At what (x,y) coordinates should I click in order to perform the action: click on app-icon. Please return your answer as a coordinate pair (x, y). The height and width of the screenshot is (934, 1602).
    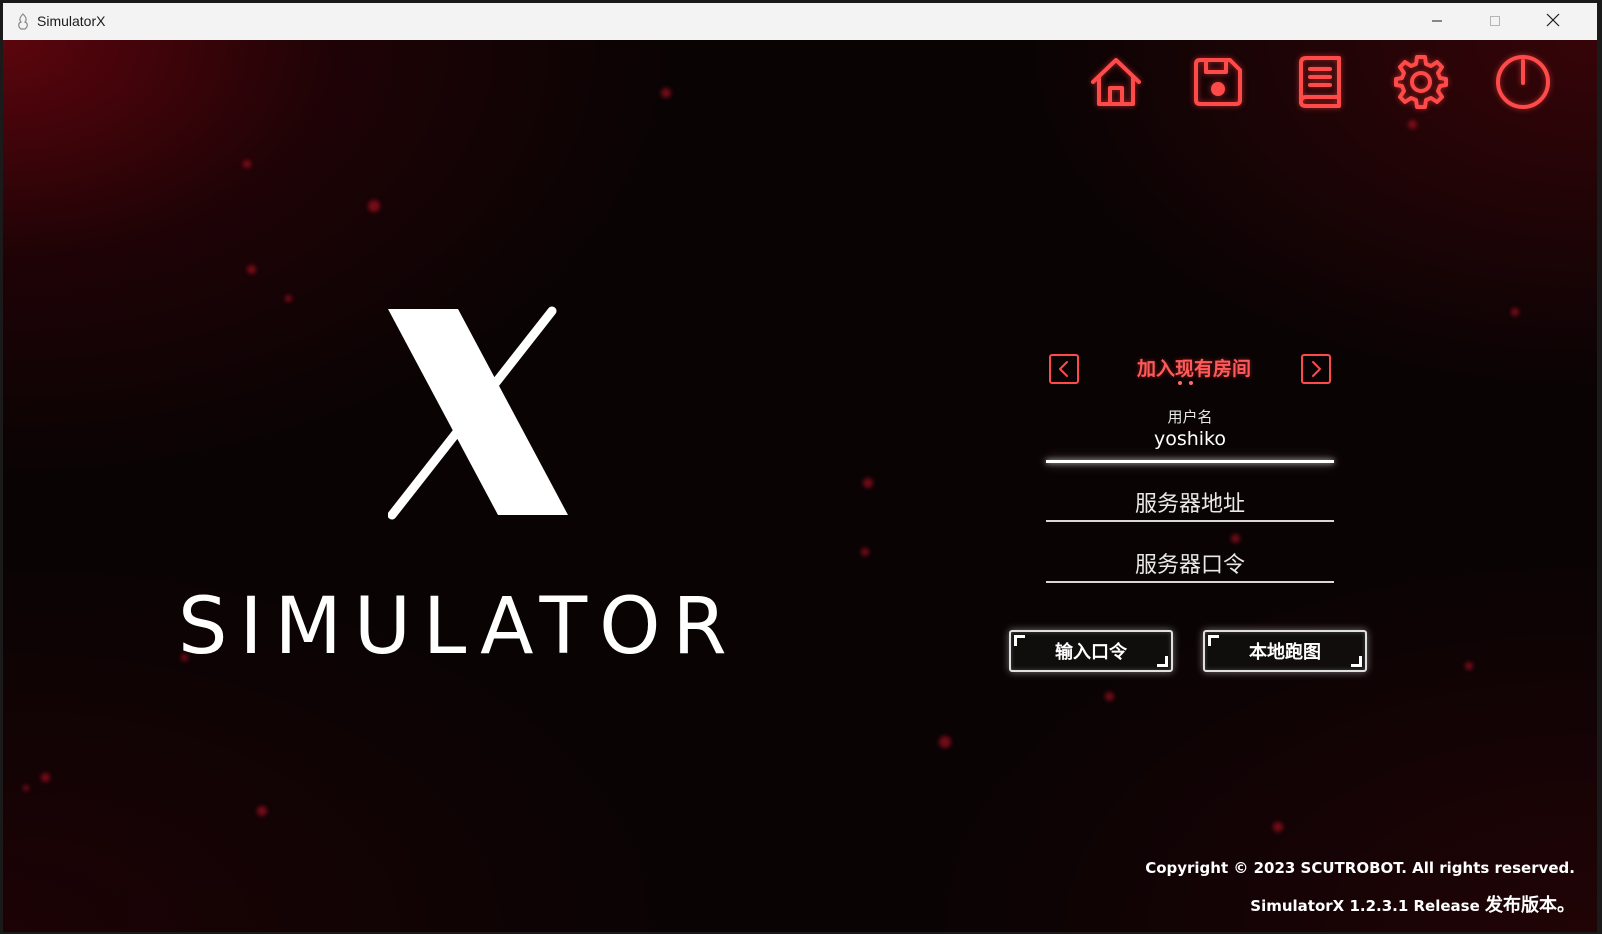
    Looking at the image, I should click on (23, 22).